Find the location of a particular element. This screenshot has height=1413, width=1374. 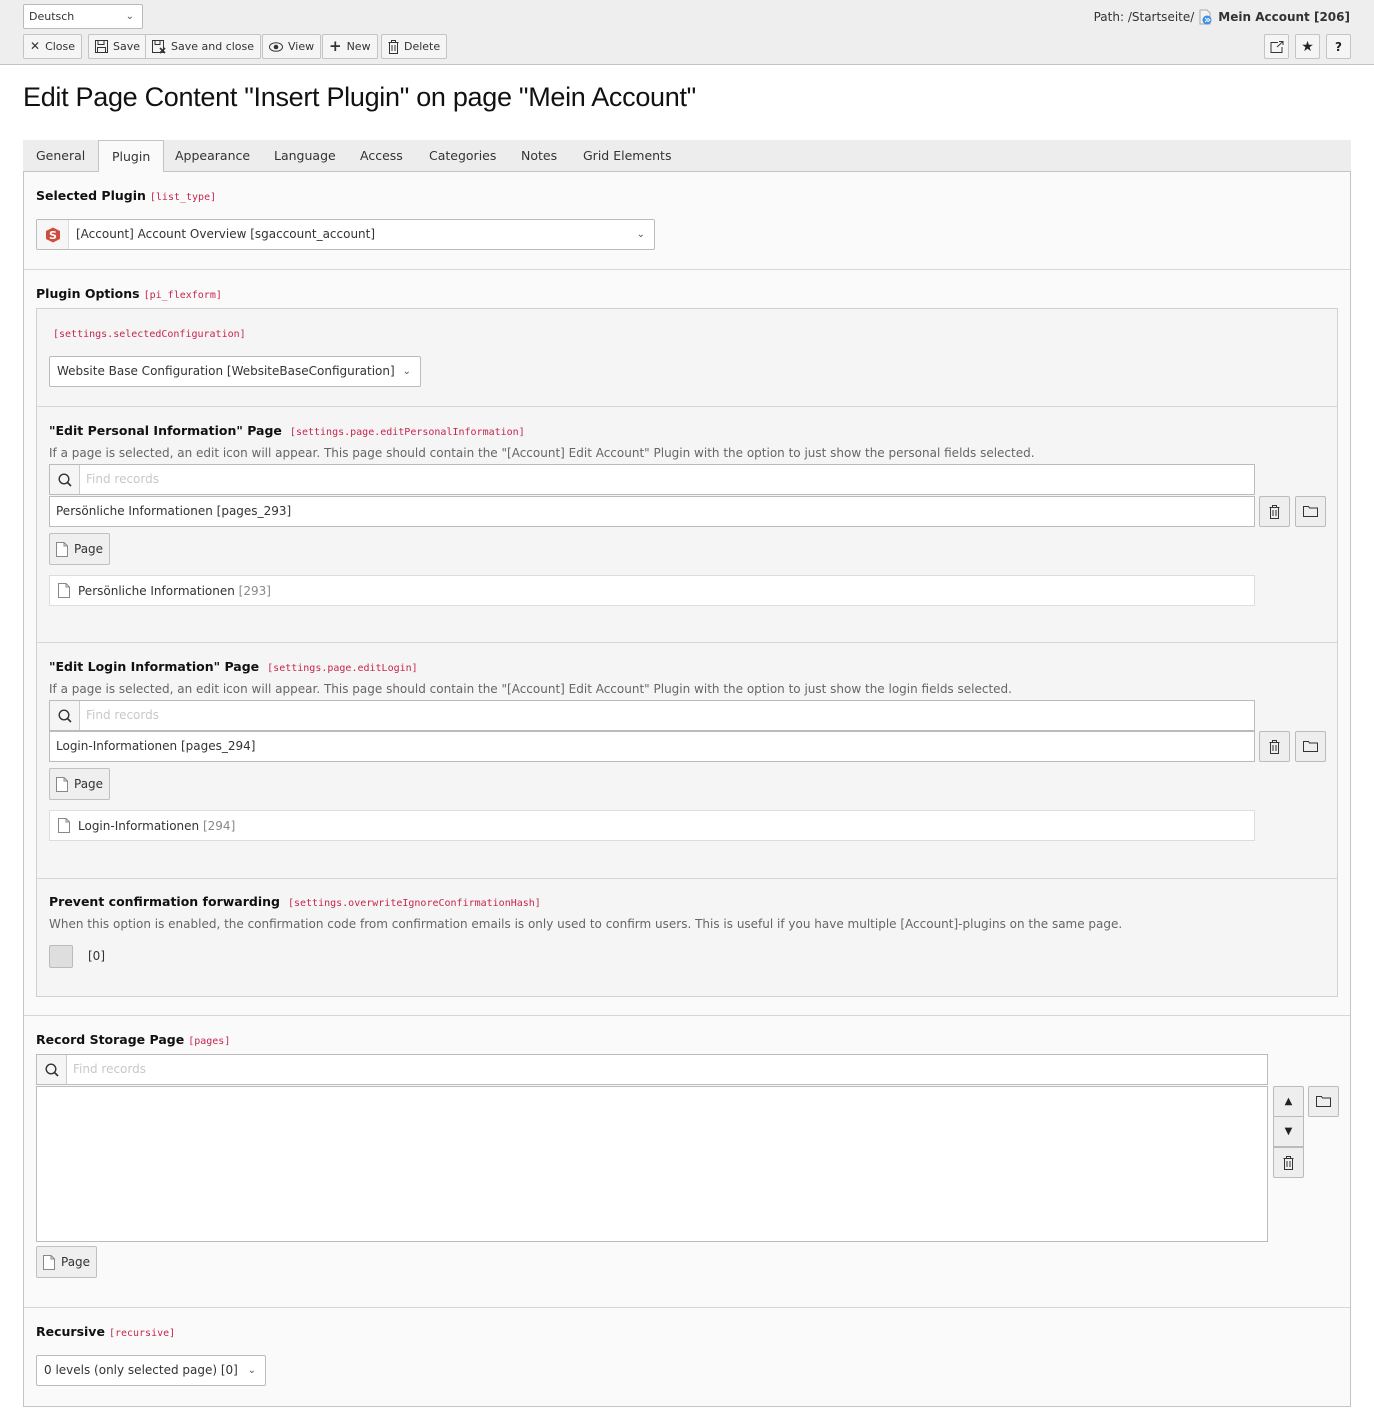

tab-label: General is located at coordinates (61, 155).